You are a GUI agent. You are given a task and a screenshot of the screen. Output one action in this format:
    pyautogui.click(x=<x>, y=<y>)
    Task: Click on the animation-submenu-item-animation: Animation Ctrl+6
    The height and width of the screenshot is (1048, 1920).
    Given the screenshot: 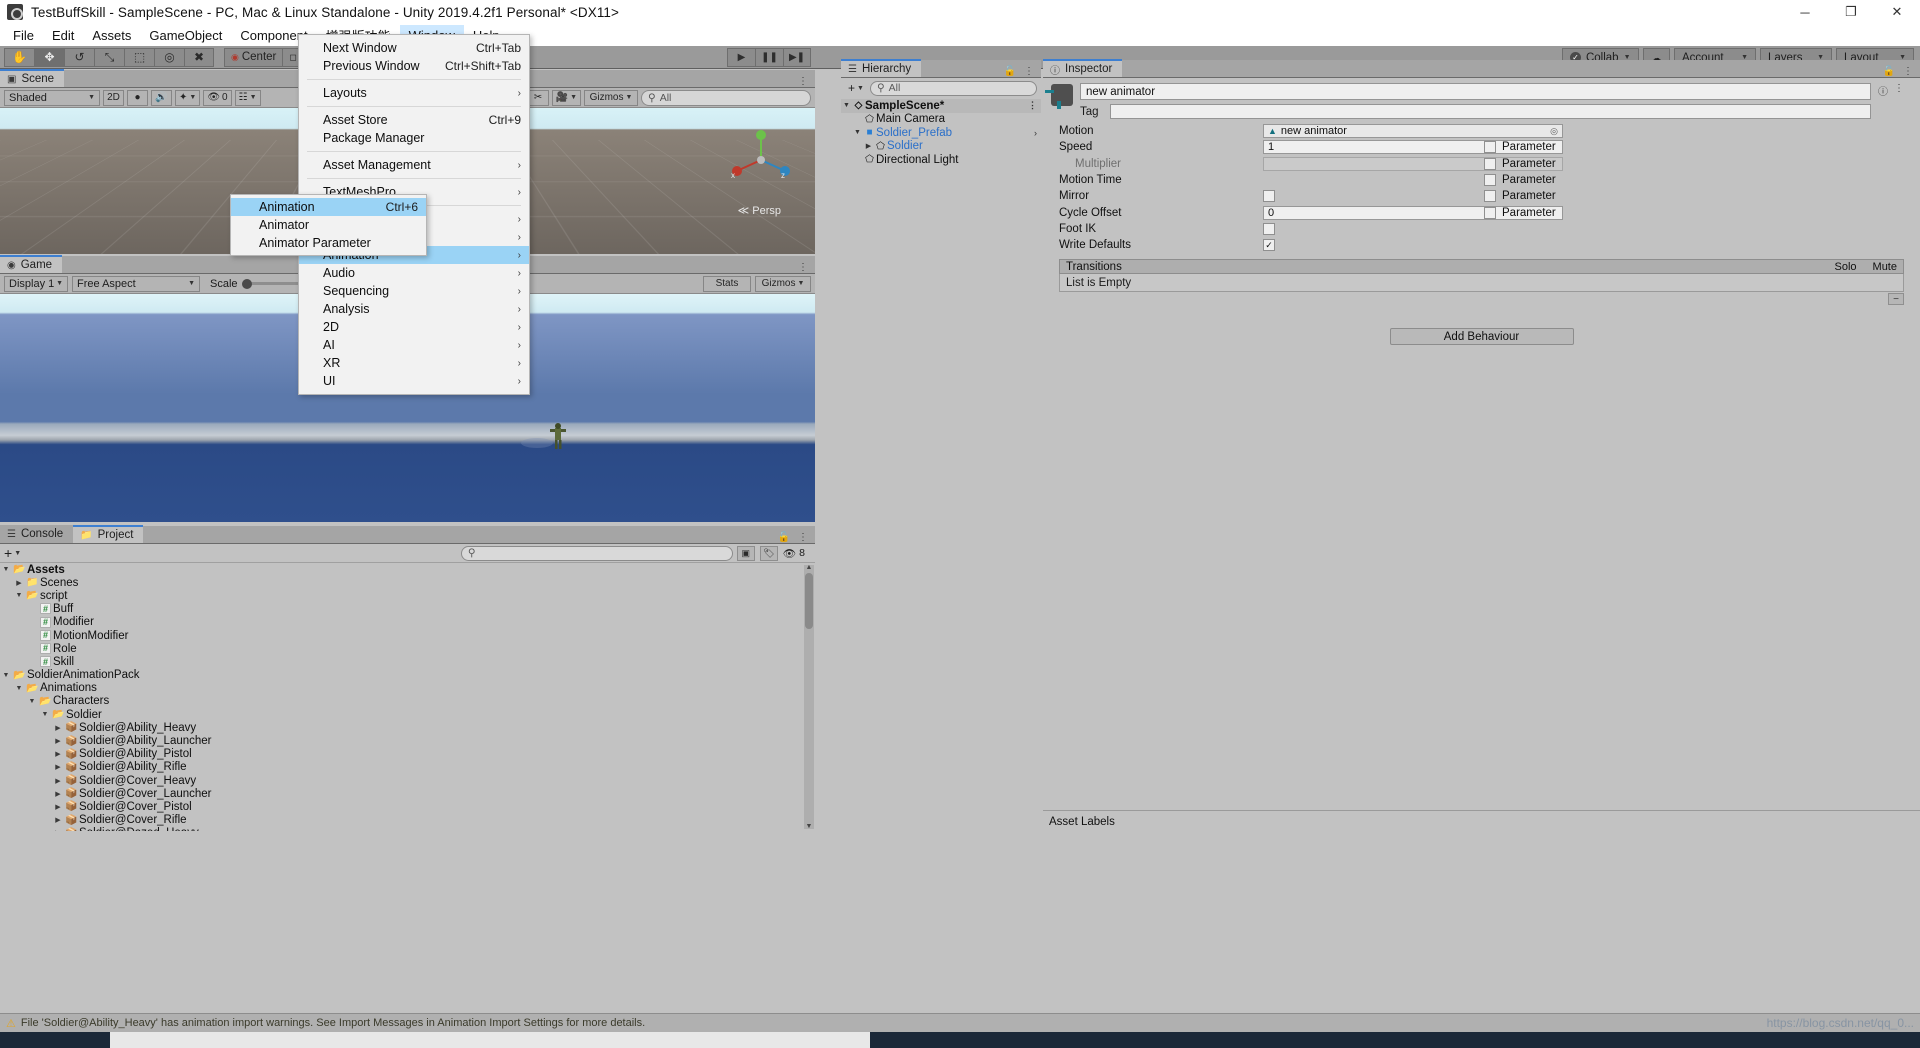 What is the action you would take?
    pyautogui.click(x=328, y=207)
    